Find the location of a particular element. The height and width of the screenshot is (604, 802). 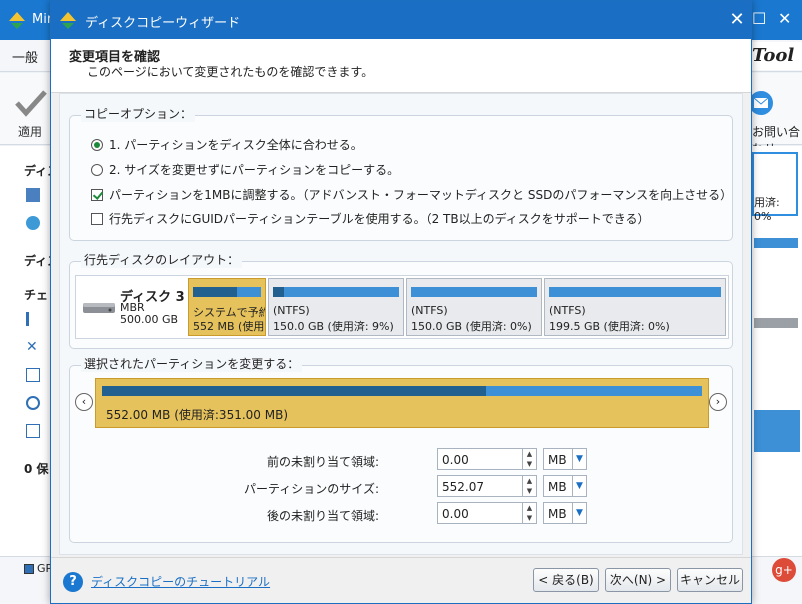

radio-copy-without-resize is located at coordinates (97, 169).